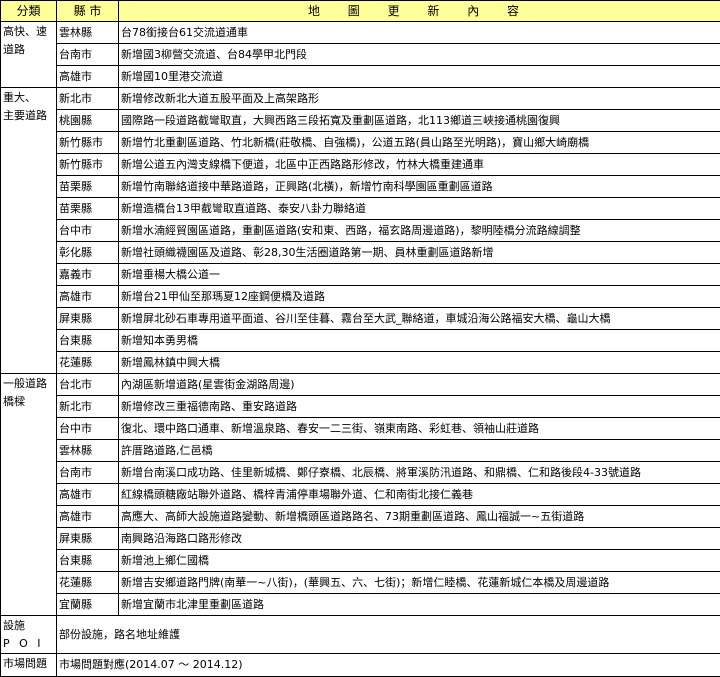 Image resolution: width=720 pixels, height=677 pixels. I want to click on table-row: 新北市新增修改三重福德南路、重安路道路, so click(360, 407).